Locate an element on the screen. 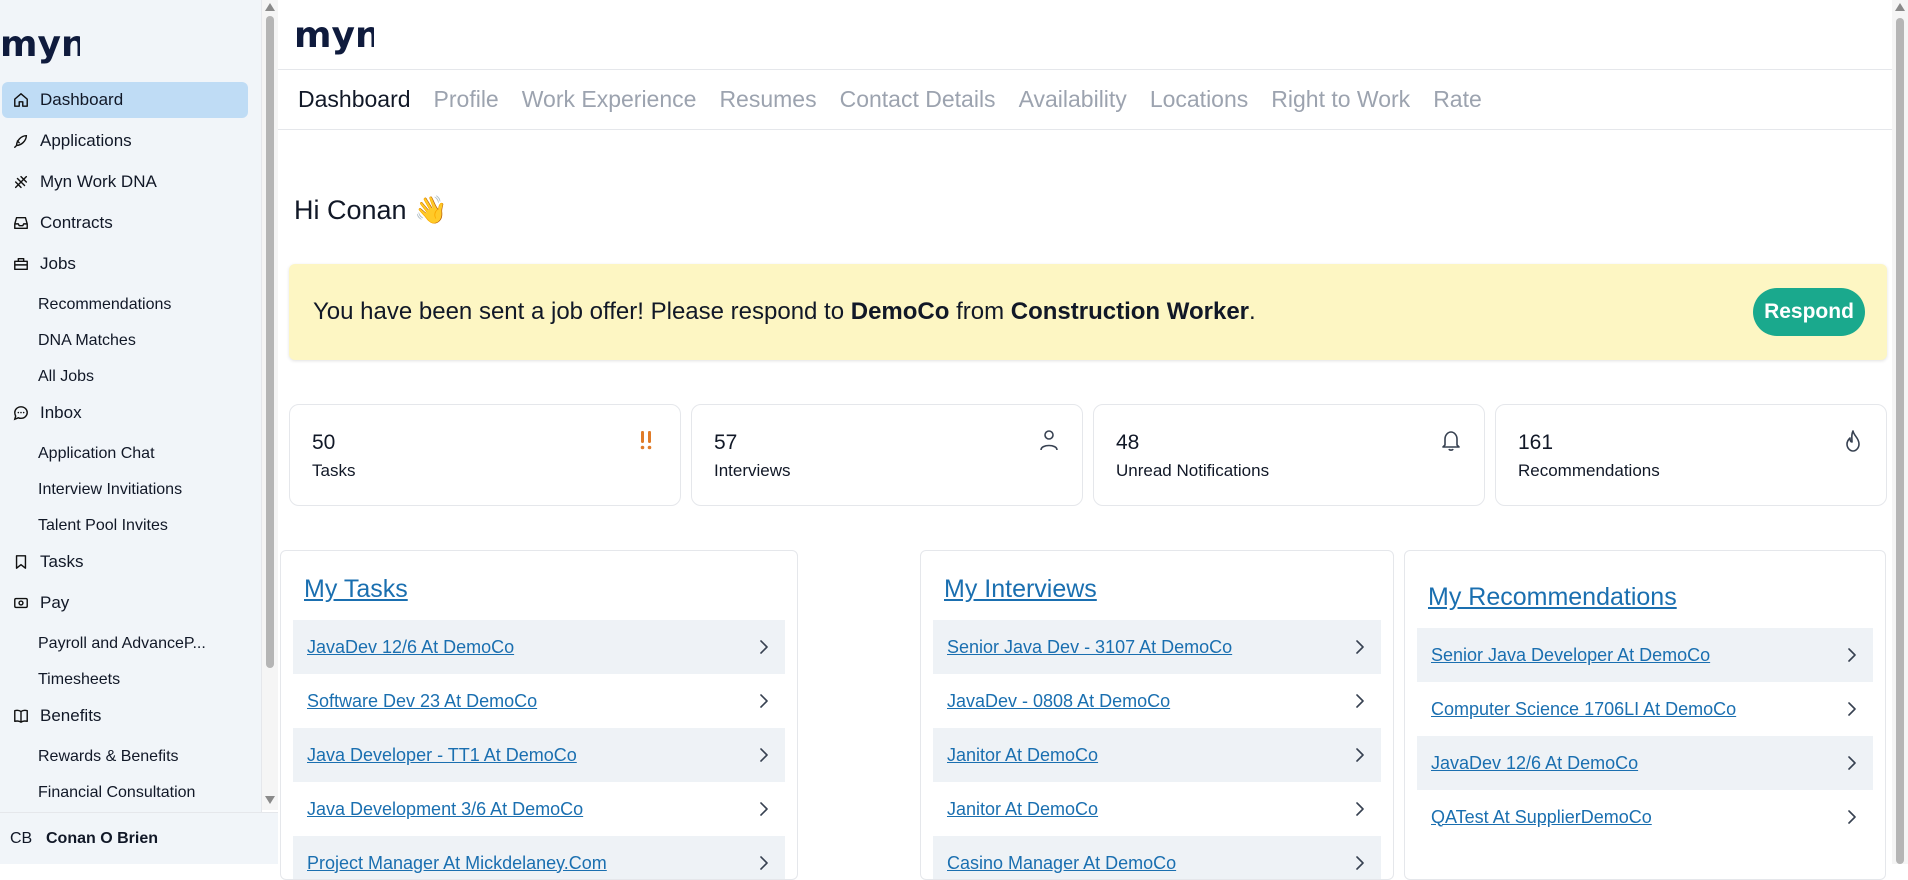 The width and height of the screenshot is (1908, 880). tab-work-experience: Work Experience is located at coordinates (609, 99).